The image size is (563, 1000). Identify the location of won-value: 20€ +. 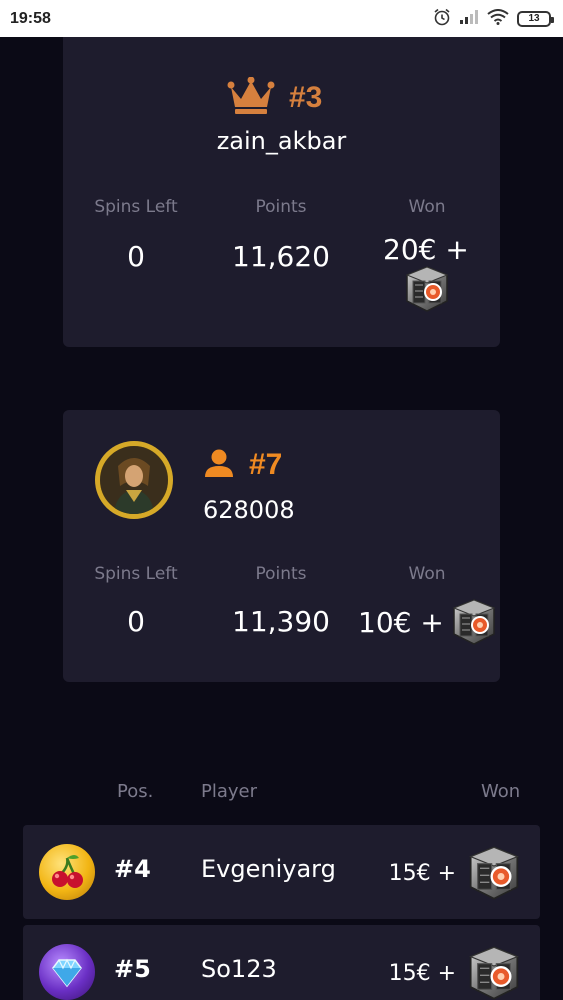
(426, 249).